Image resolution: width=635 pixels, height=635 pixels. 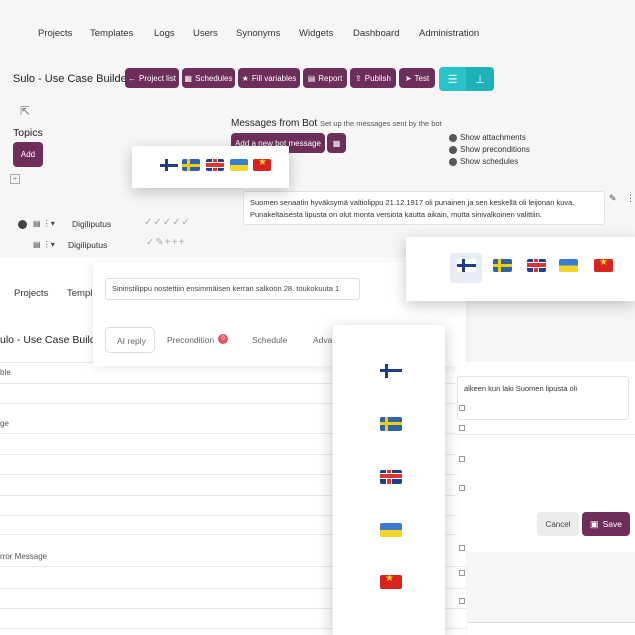 I want to click on topic-row-status: ✓✎+++, so click(x=166, y=242).